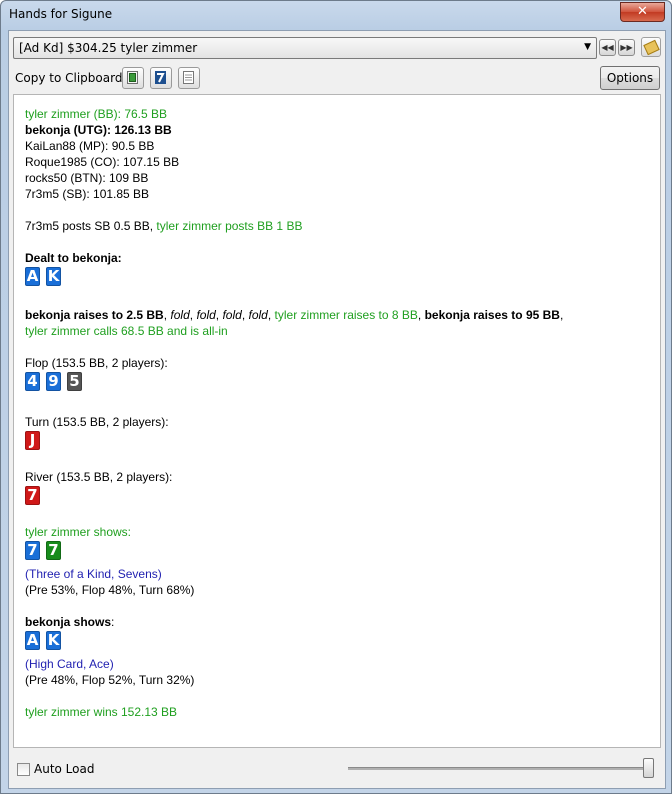 This screenshot has width=672, height=794. What do you see at coordinates (93, 574) in the screenshot?
I see `hand-rank: (Three of a Kind, Sevens)` at bounding box center [93, 574].